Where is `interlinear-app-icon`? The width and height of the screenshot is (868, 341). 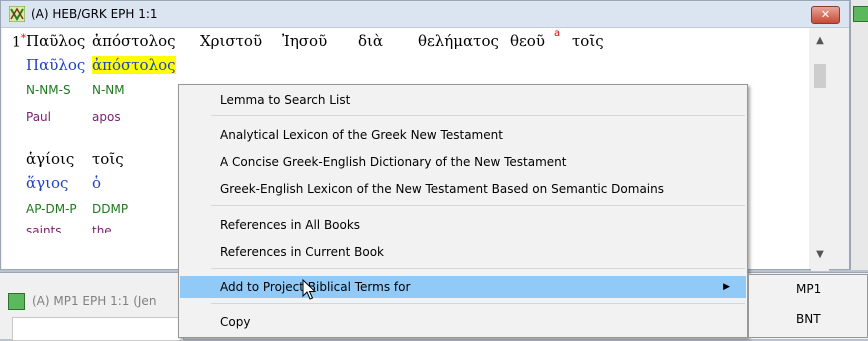 interlinear-app-icon is located at coordinates (17, 14).